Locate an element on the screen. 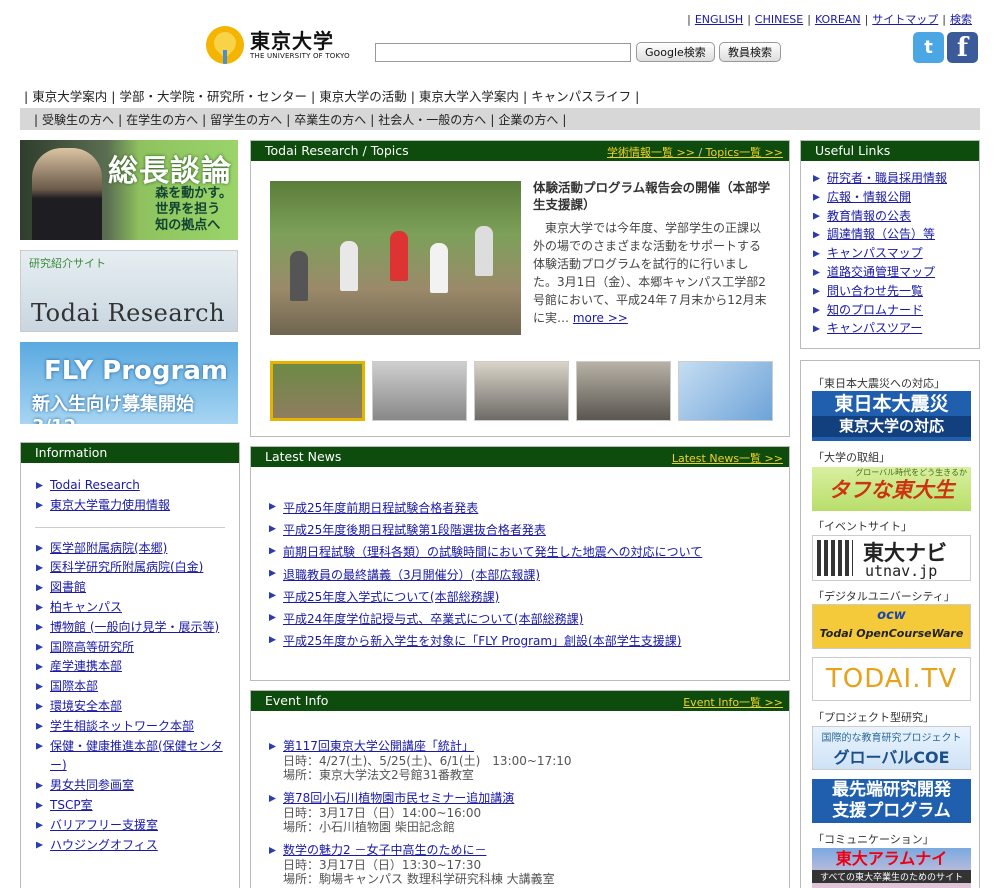 The width and height of the screenshot is (996, 888). president-banner: 総長談論 森を動かす。 世界を担う 知の拠点へ is located at coordinates (129, 190).